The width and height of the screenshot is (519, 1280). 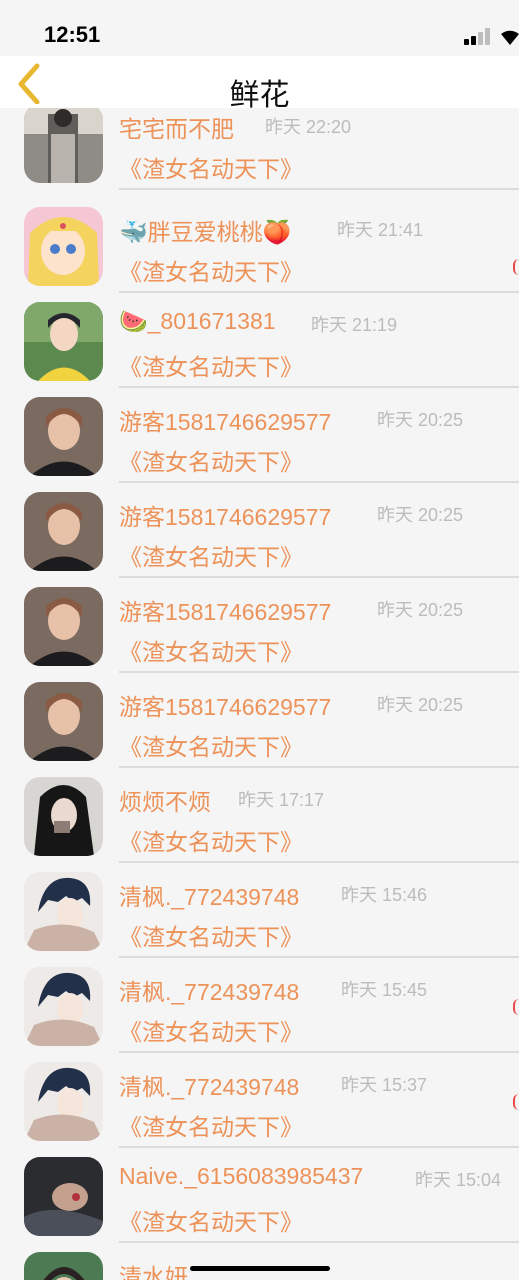 I want to click on list-item: 清水妍, so click(x=259, y=1260).